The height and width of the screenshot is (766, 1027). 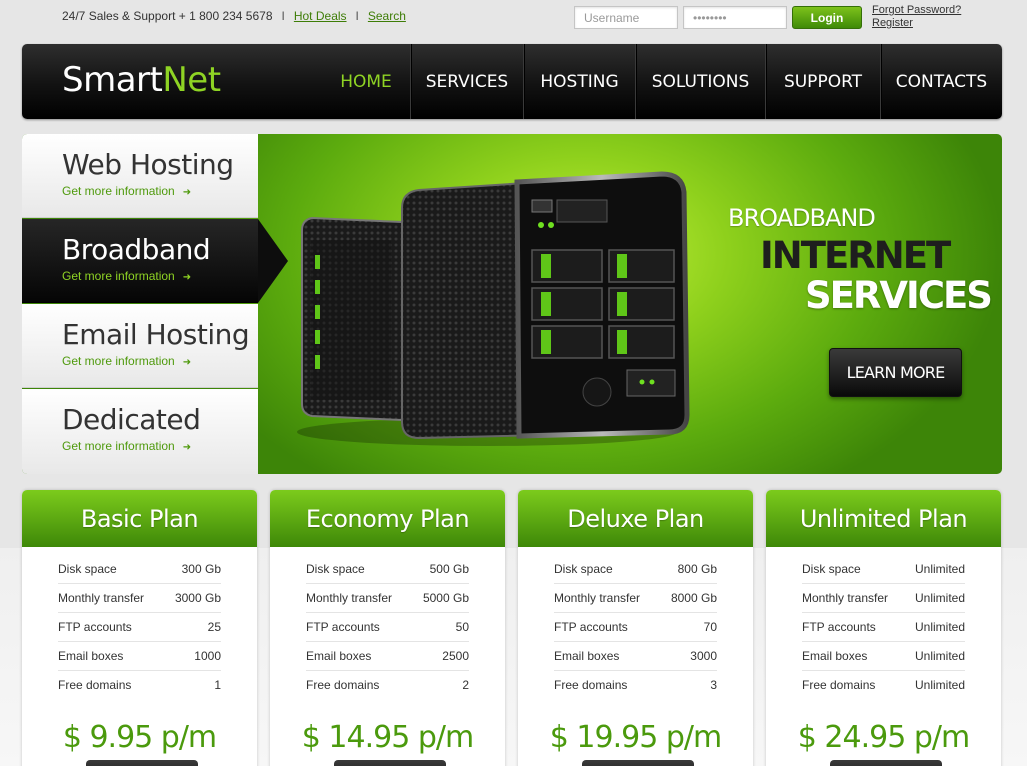 What do you see at coordinates (635, 518) in the screenshot?
I see `plan-title: Deluxe Plan` at bounding box center [635, 518].